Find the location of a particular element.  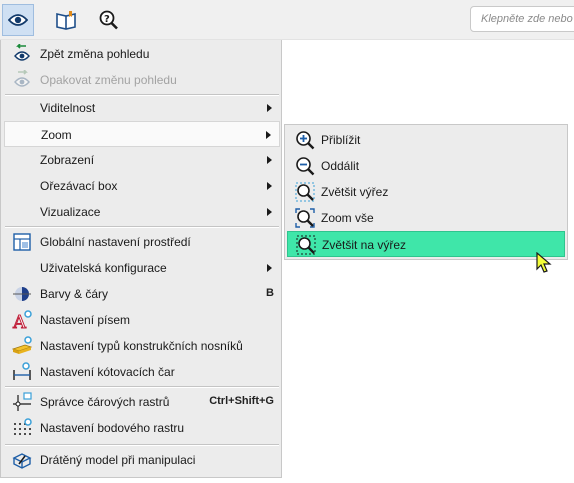

shortcut-text: B is located at coordinates (270, 293).